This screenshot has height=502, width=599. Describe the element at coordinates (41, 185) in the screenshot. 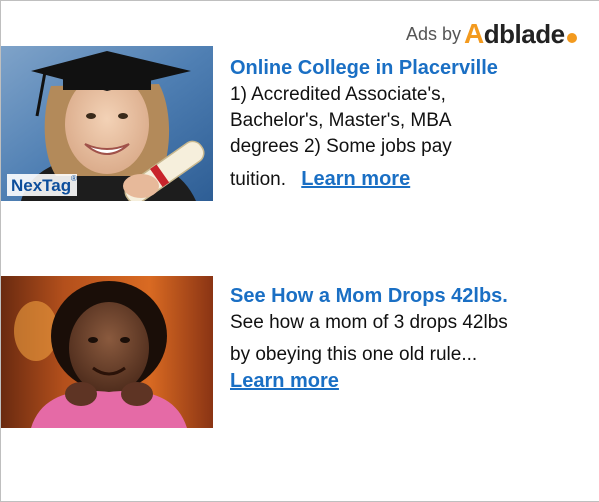

I see `nextag-badge: NexTag` at that location.